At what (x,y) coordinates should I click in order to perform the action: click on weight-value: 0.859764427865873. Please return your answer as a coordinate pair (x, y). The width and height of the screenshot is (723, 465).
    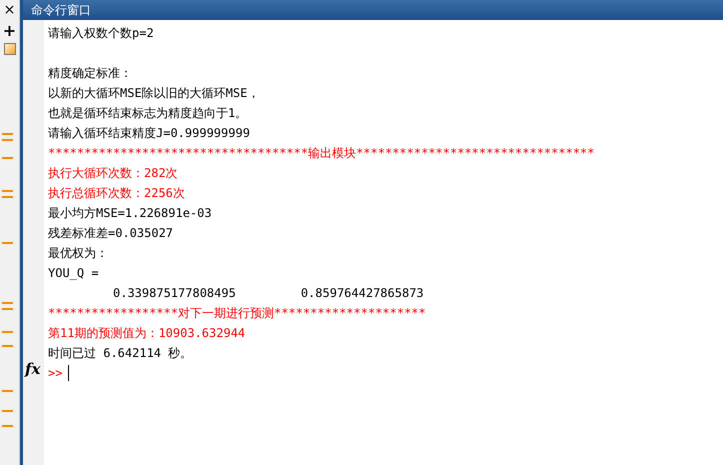
    Looking at the image, I should click on (362, 293).